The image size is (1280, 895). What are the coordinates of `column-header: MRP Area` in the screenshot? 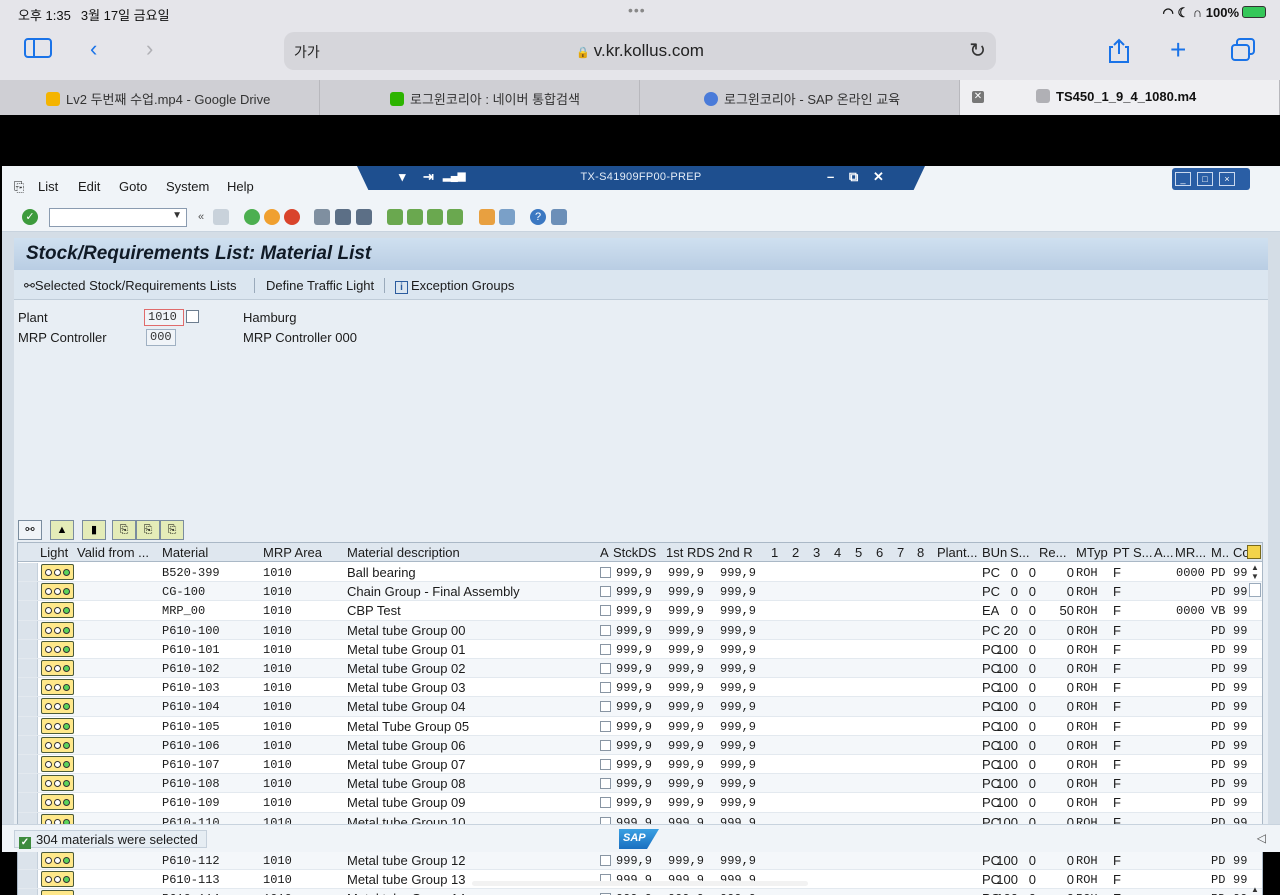 It's located at (292, 552).